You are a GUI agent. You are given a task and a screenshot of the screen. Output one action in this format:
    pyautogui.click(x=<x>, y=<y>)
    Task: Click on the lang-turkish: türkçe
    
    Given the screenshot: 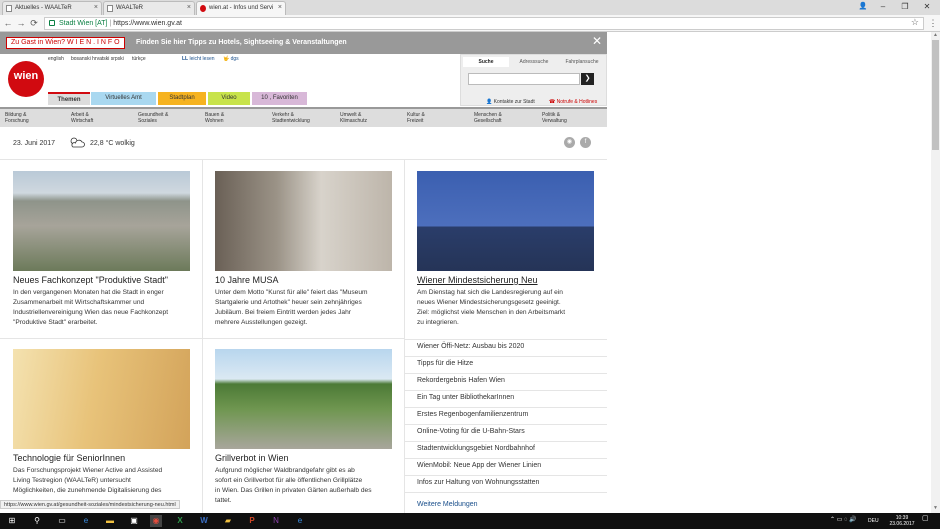 What is the action you would take?
    pyautogui.click(x=139, y=59)
    